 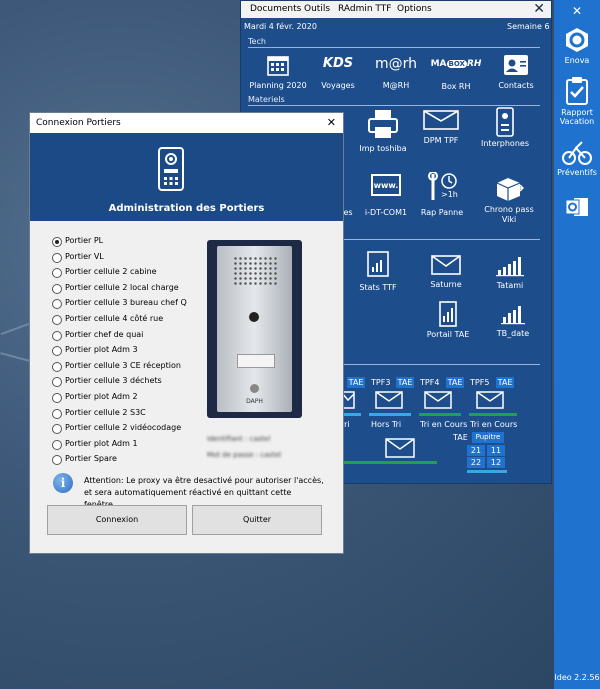 What do you see at coordinates (577, 158) in the screenshot?
I see `sidebar-item-preventifs: Préventifs` at bounding box center [577, 158].